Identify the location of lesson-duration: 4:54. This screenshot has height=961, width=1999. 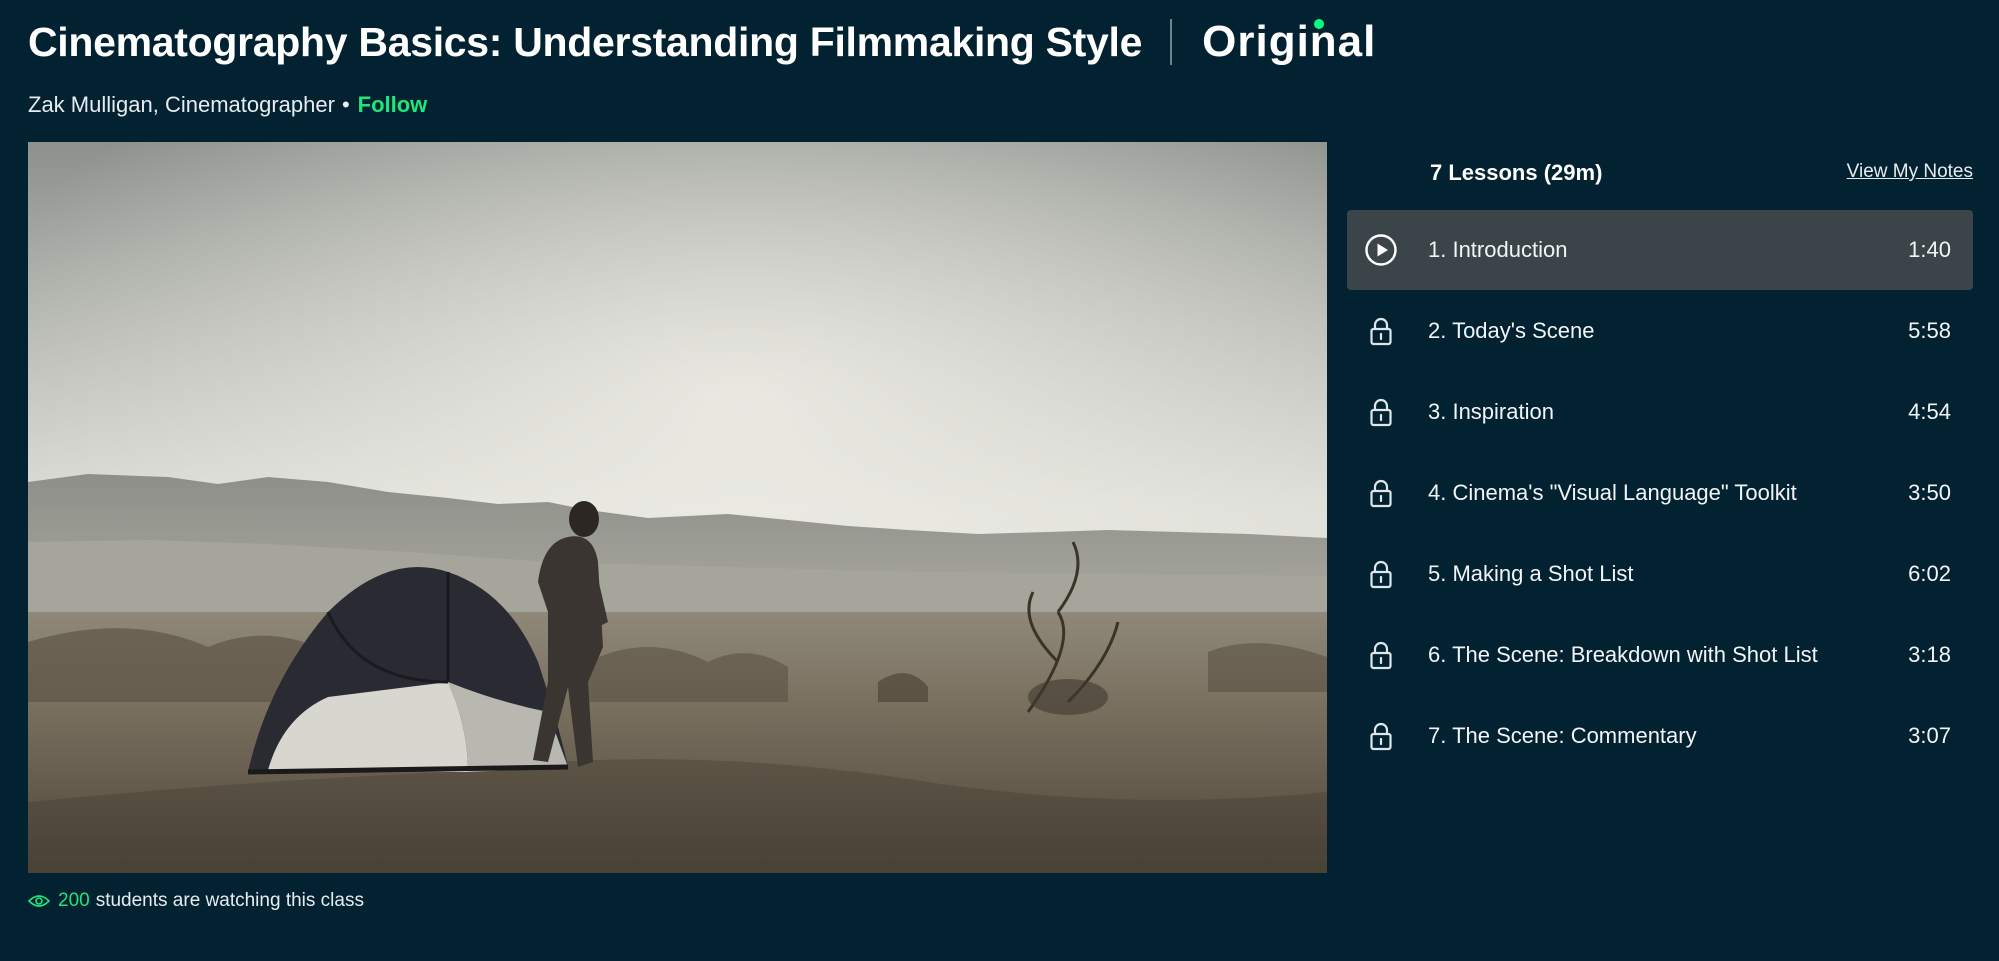
(1929, 411).